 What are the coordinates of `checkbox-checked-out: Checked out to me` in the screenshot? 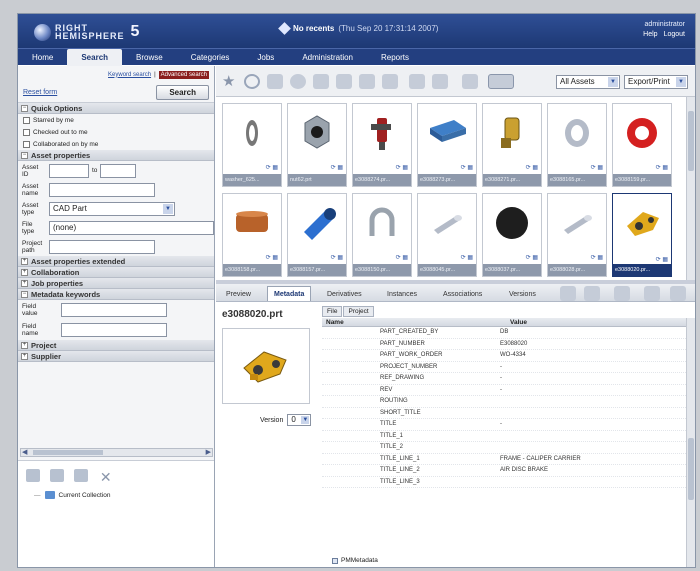 It's located at (116, 132).